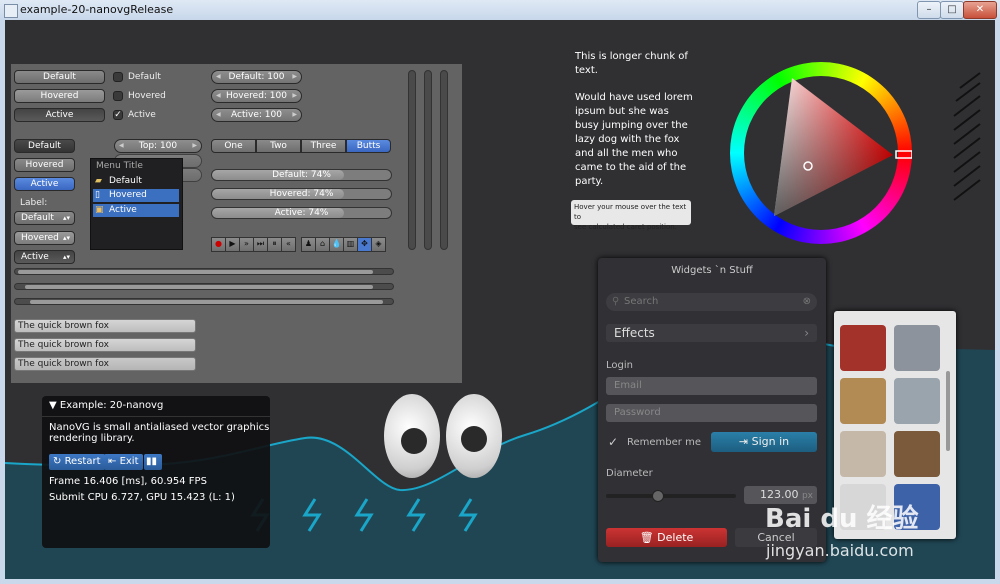 The height and width of the screenshot is (584, 1000). Describe the element at coordinates (967, 136) in the screenshot. I see `decorative-lines` at that location.